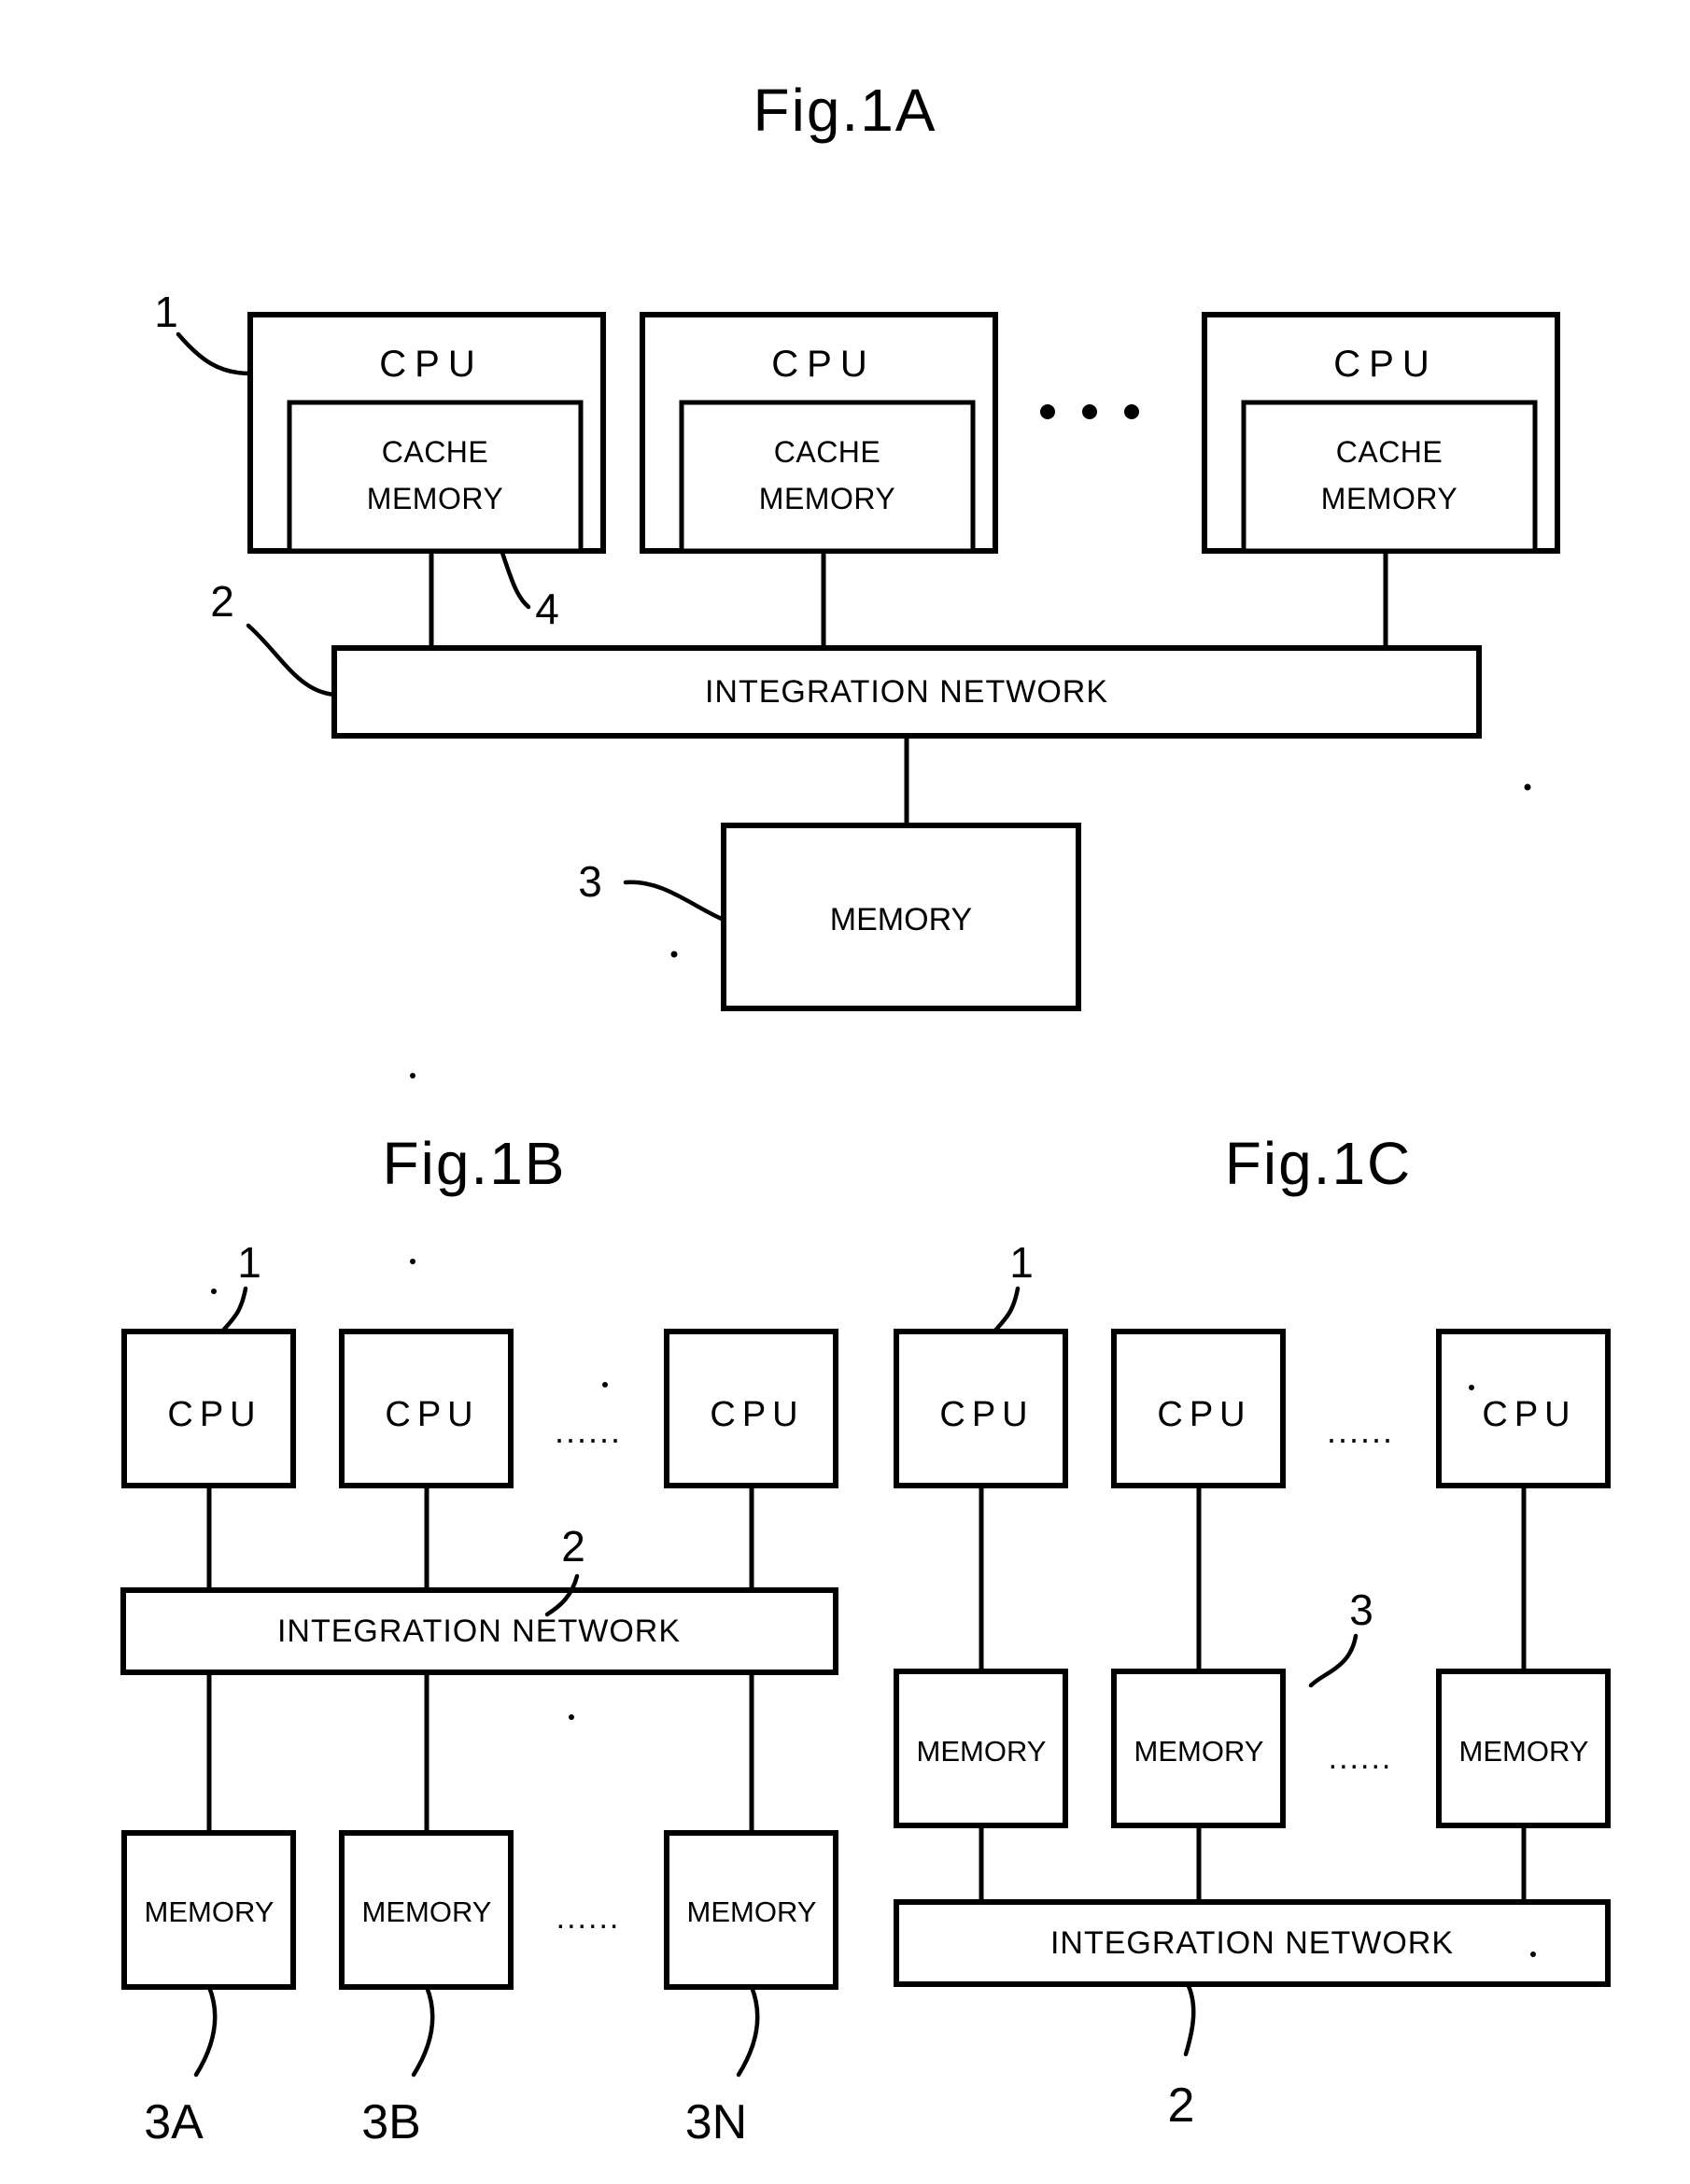 Image resolution: width=1690 pixels, height=2184 pixels. What do you see at coordinates (1523, 1785) in the screenshot?
I see `fig1c-memory-3: MEMORY` at bounding box center [1523, 1785].